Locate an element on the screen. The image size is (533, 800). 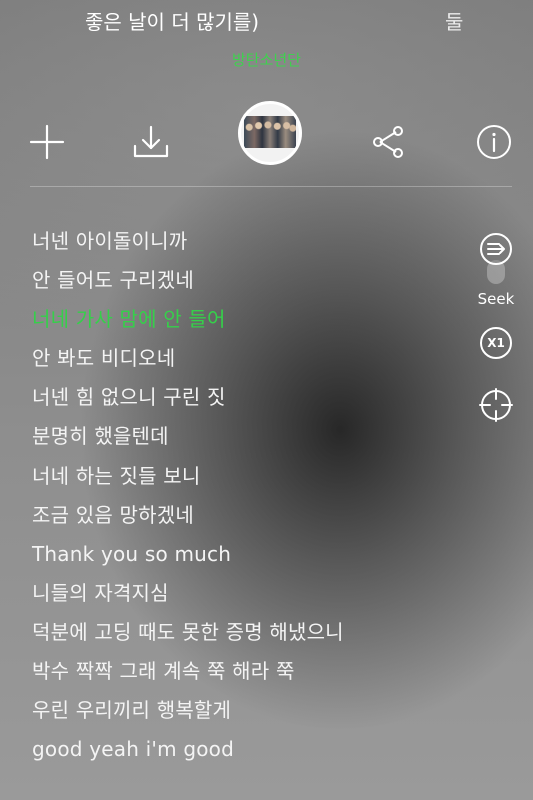
side-controls: Seek X1 is located at coordinates (496, 333).